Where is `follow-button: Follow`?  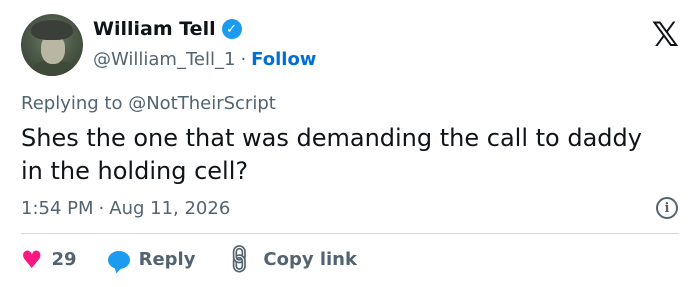
follow-button: Follow is located at coordinates (283, 59).